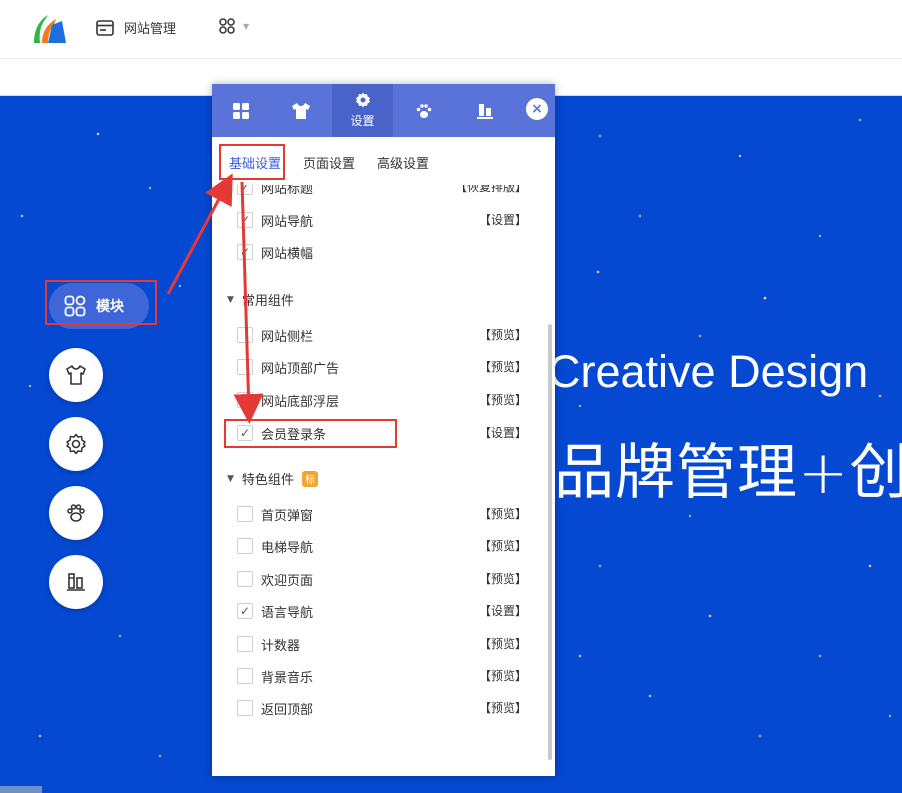 This screenshot has height=793, width=902. I want to click on group-common-header: ▼ 常用组件, so click(260, 299).